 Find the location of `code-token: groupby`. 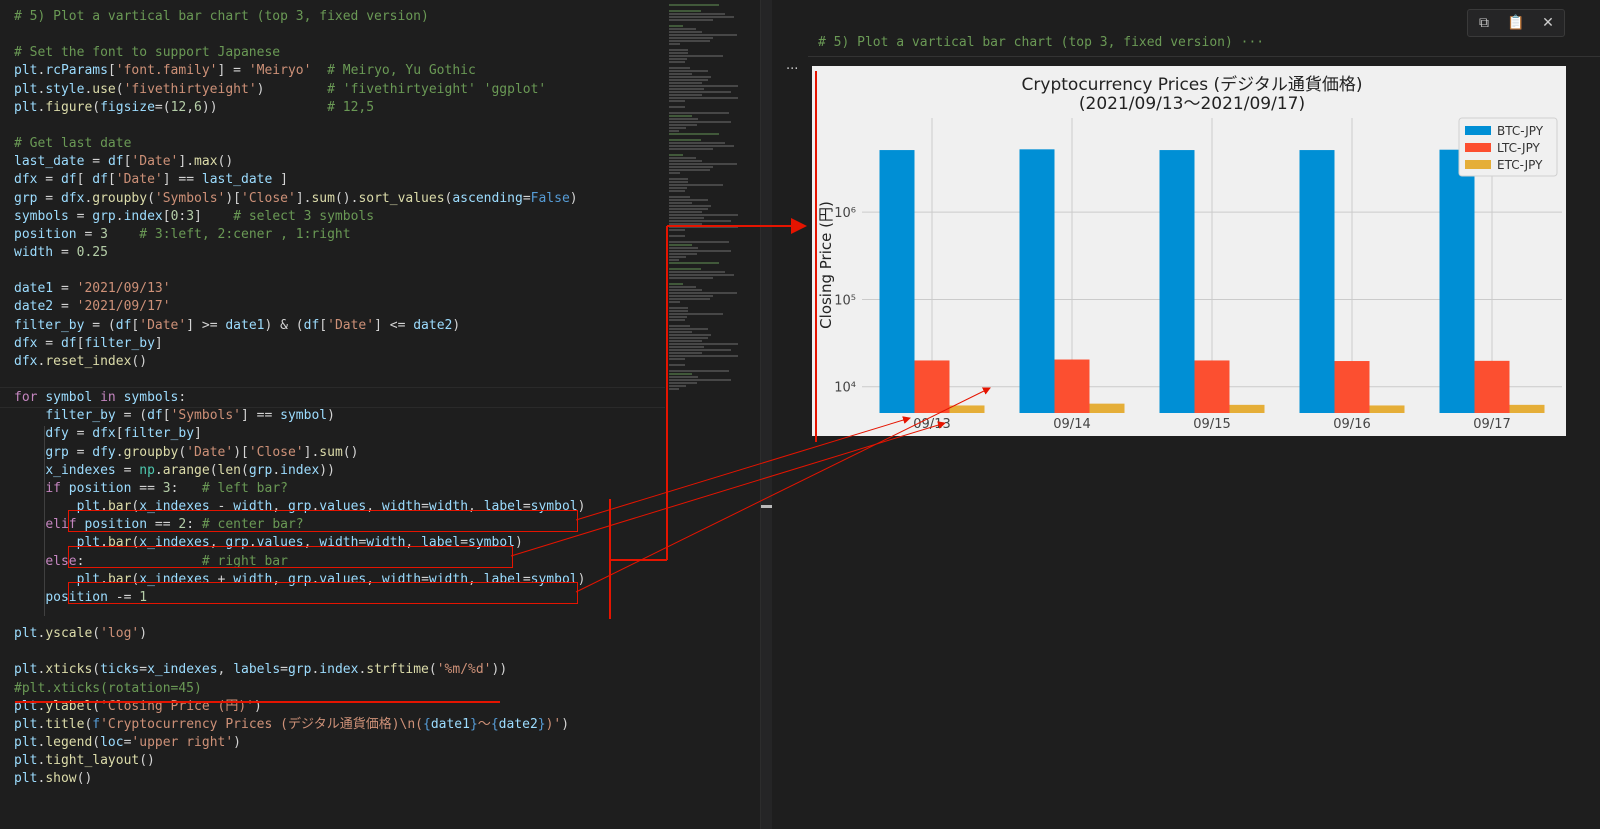

code-token: groupby is located at coordinates (120, 198).